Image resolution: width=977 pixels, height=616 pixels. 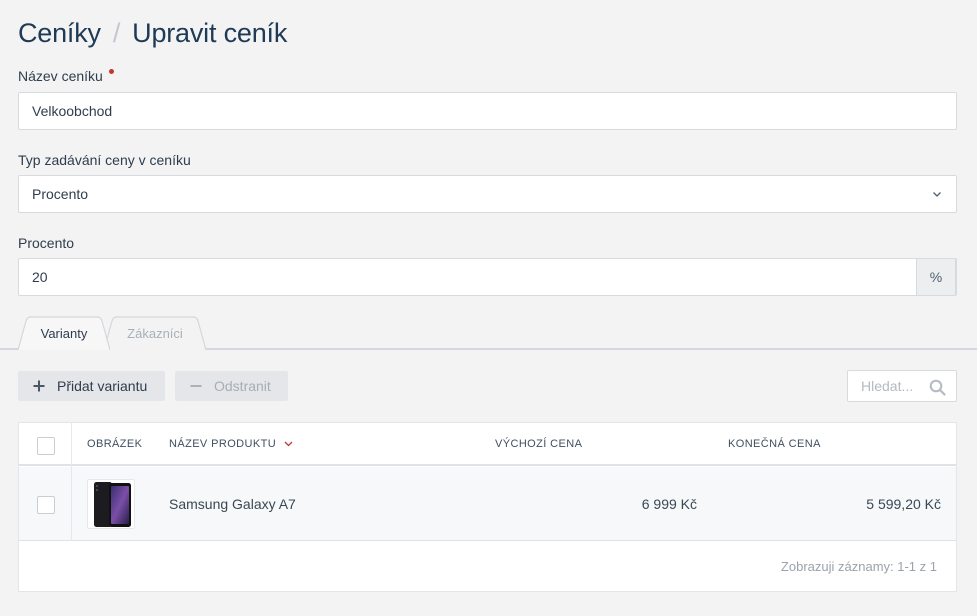 I want to click on name-label-text: Název ceníku, so click(x=60, y=76).